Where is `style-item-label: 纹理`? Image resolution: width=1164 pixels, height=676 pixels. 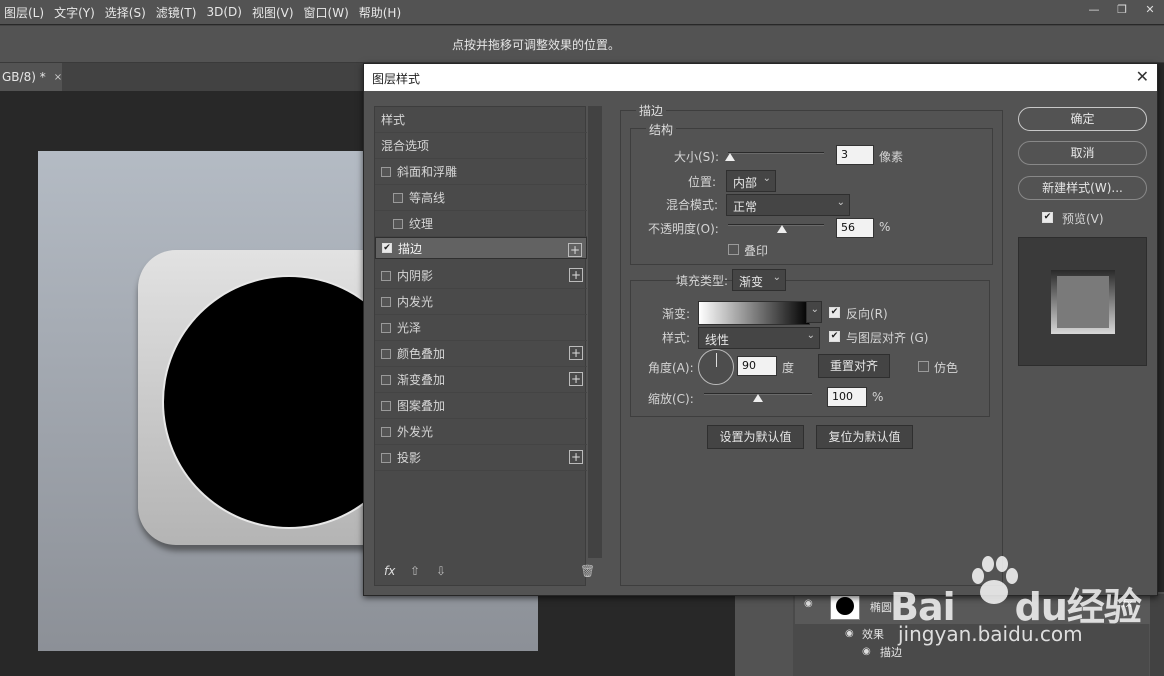 style-item-label: 纹理 is located at coordinates (421, 224).